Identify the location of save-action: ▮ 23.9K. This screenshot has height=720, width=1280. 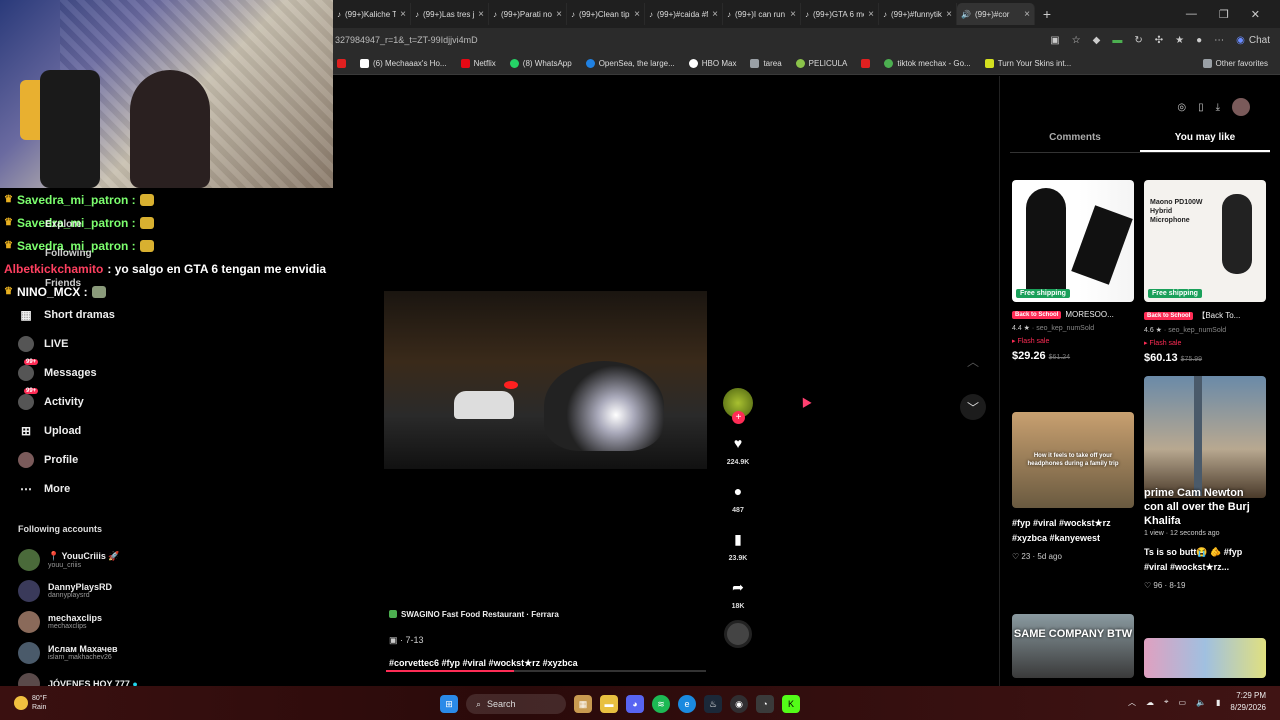
(738, 545).